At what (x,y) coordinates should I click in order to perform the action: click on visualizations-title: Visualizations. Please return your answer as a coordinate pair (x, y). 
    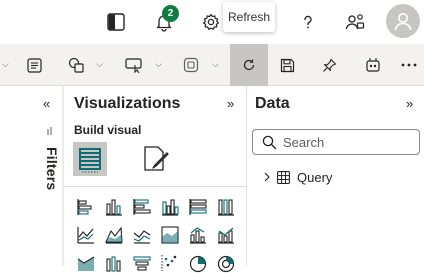
    Looking at the image, I should click on (127, 103).